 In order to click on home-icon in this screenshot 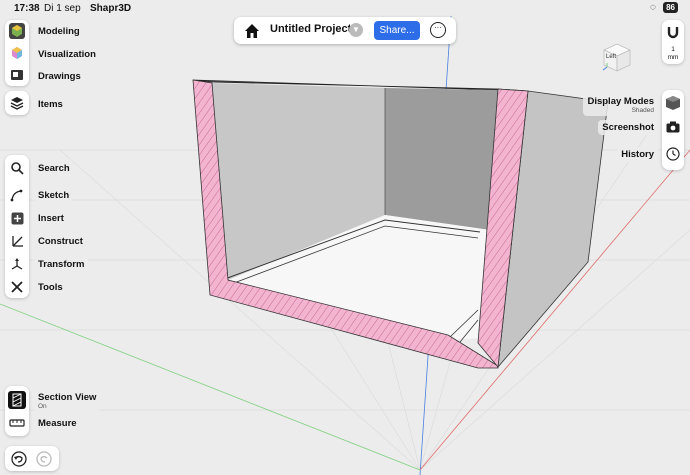, I will do `click(252, 31)`.